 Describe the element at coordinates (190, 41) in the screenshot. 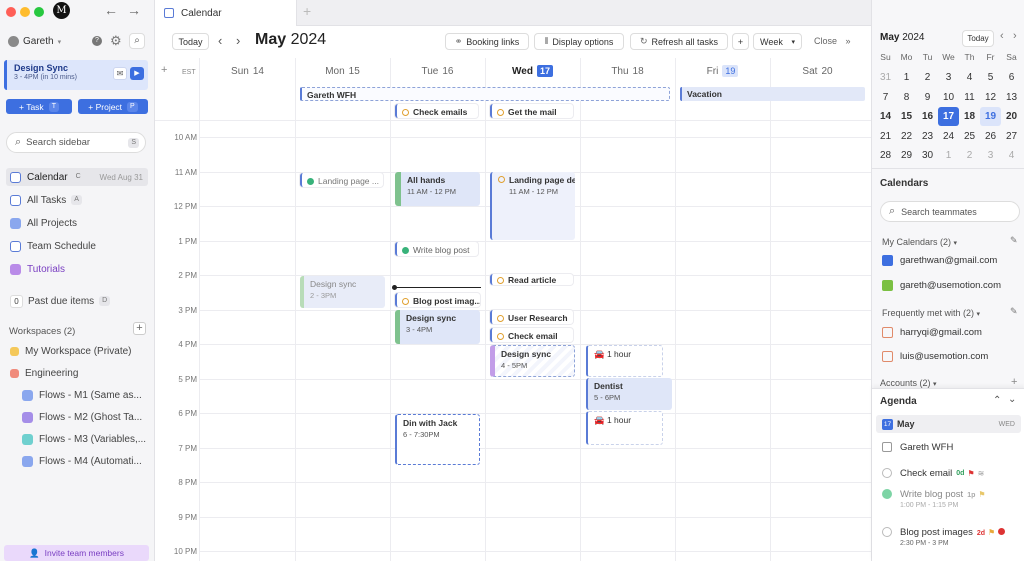

I see `today-button: Today` at that location.